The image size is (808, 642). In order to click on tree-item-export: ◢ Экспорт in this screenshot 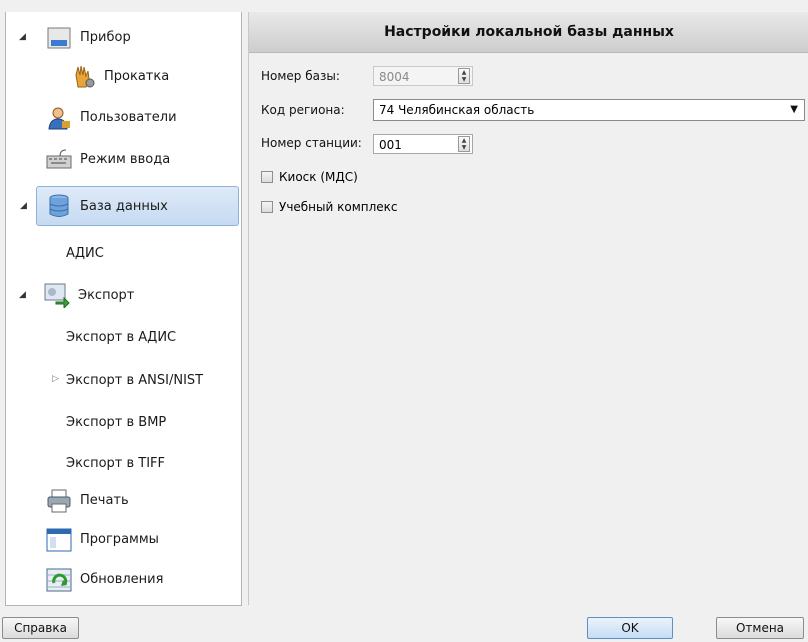, I will do `click(121, 296)`.